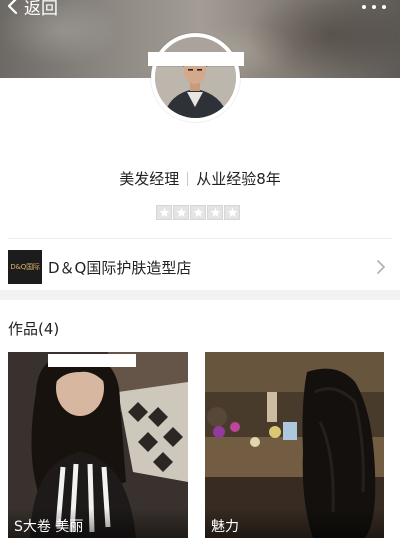 The height and width of the screenshot is (538, 400). Describe the element at coordinates (238, 179) in the screenshot. I see `experience-text: 从业经验8年` at that location.